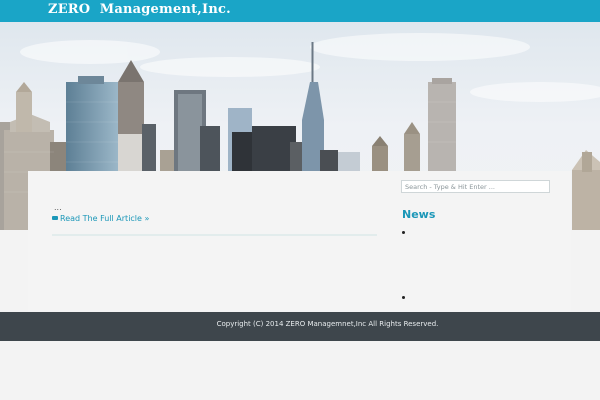 The height and width of the screenshot is (400, 600). Describe the element at coordinates (214, 206) in the screenshot. I see `post-excerpt-area: ... Read The Full Article »` at that location.